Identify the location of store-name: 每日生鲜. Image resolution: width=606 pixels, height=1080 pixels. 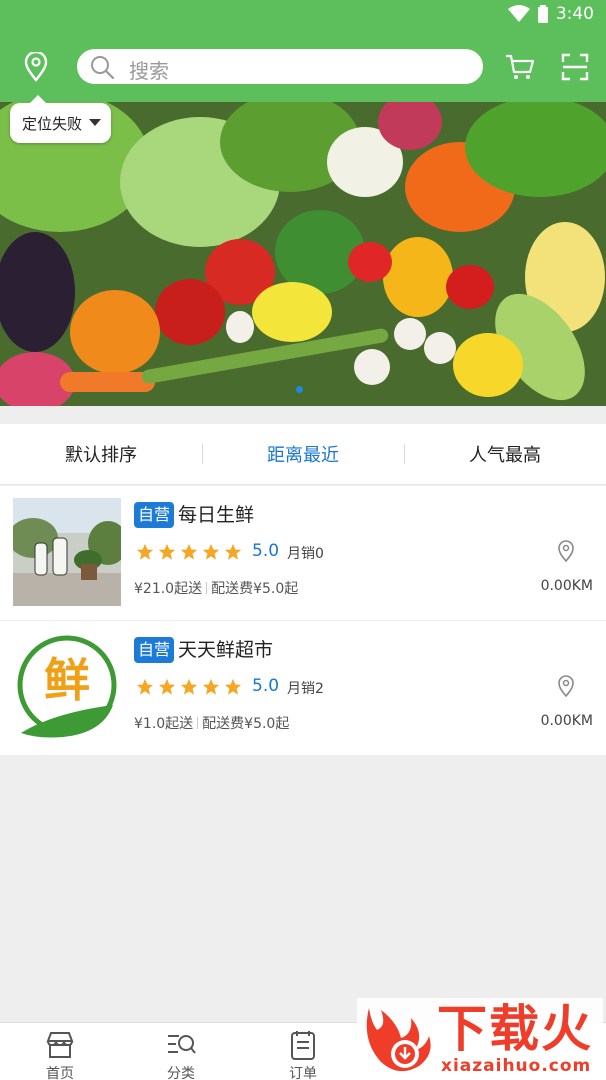
(216, 515).